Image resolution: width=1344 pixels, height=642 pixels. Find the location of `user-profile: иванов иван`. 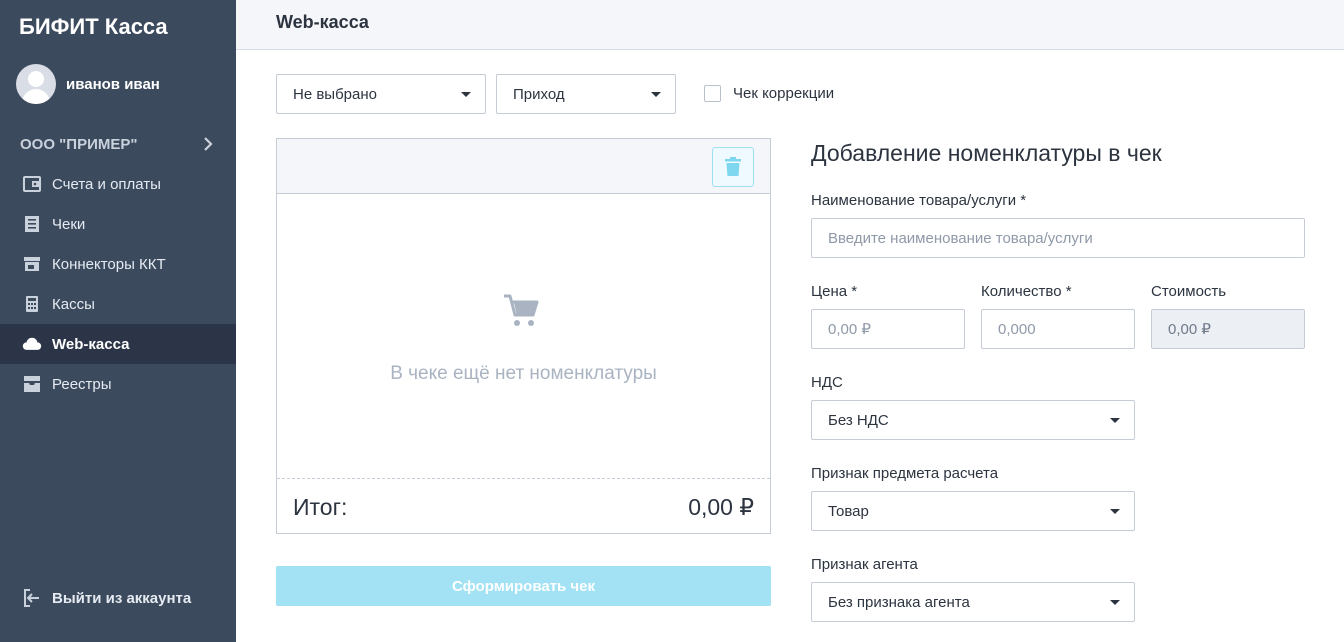

user-profile: иванов иван is located at coordinates (88, 84).